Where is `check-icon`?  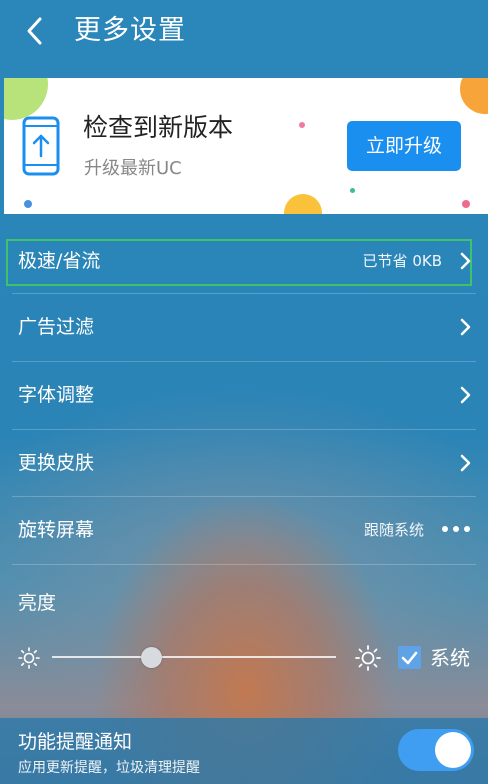
check-icon is located at coordinates (409, 658).